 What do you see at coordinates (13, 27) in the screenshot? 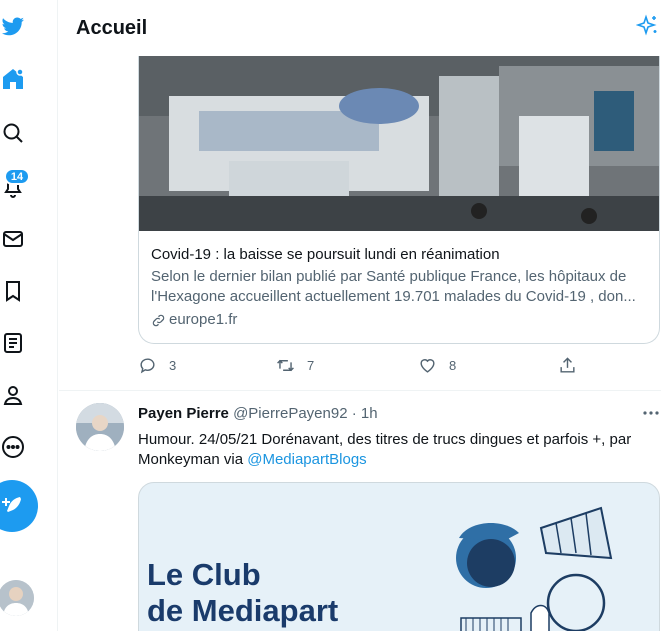
I see `twitter-bird-icon` at bounding box center [13, 27].